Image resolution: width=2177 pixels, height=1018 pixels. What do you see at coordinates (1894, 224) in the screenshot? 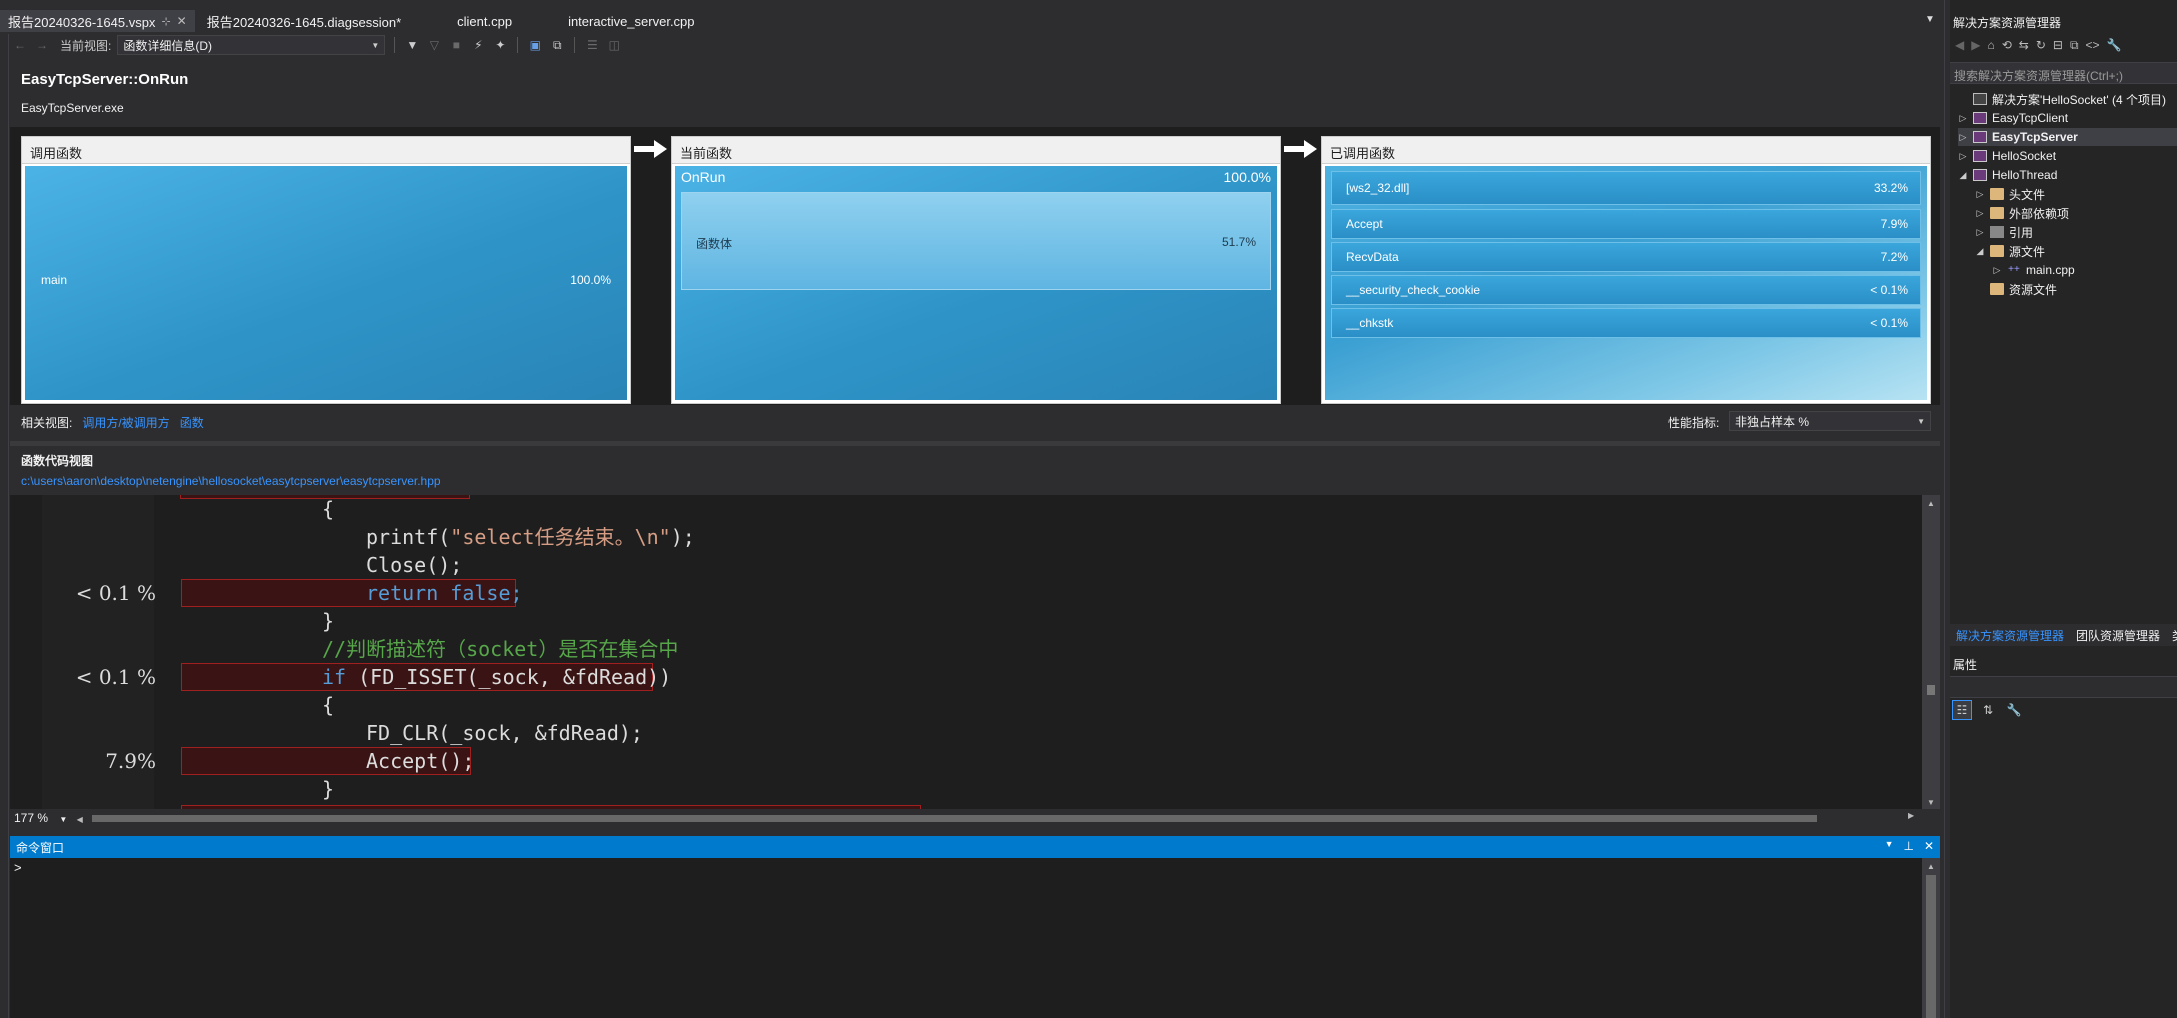
I see `callee-percent: 7.9%` at bounding box center [1894, 224].